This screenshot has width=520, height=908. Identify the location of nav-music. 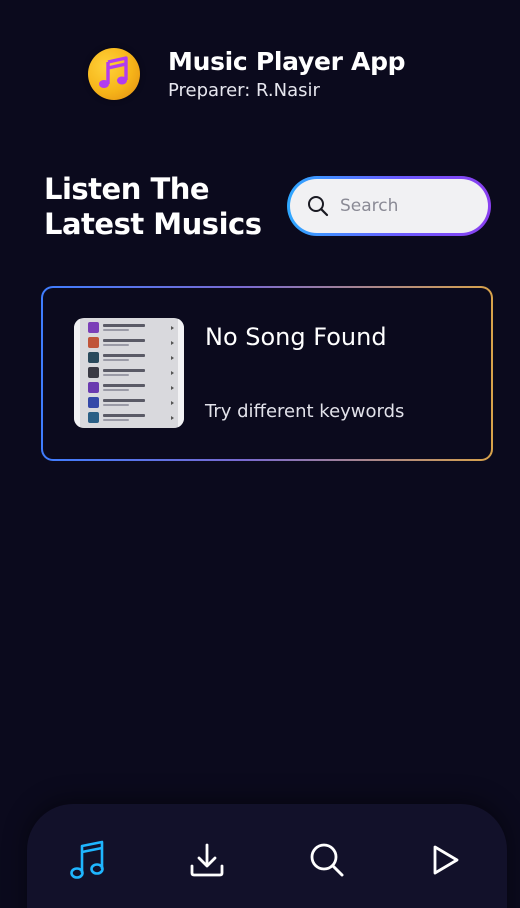
(88, 860).